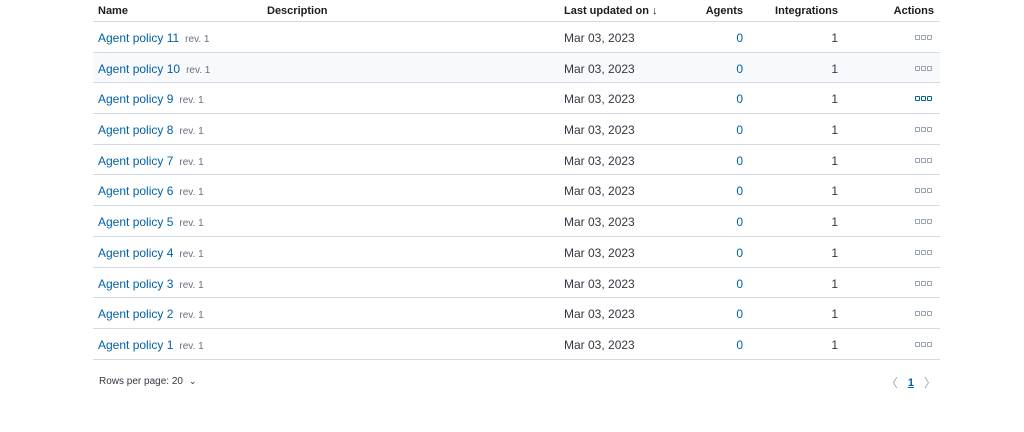 The height and width of the screenshot is (432, 1024). I want to click on policy-name-cell: Agent policy 9 rev. 1, so click(151, 99).